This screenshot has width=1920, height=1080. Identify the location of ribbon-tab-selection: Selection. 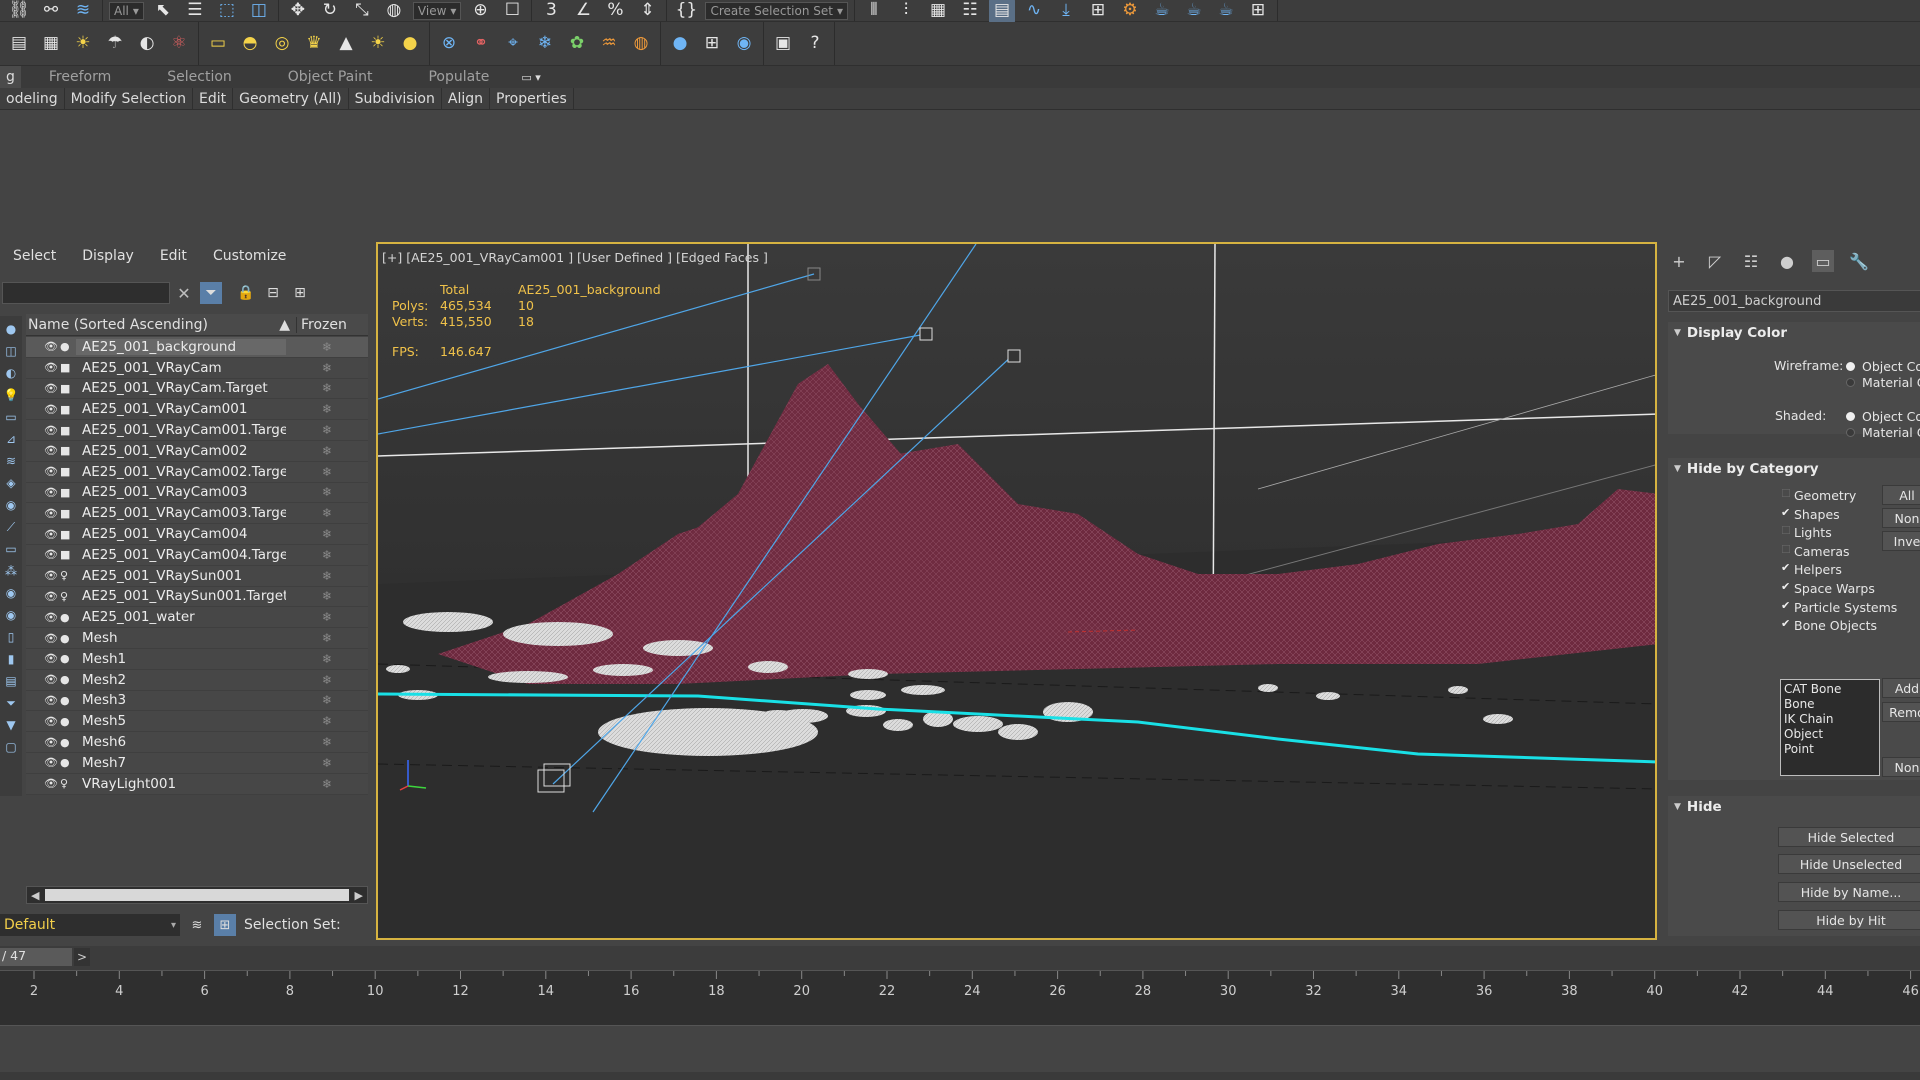
(199, 77).